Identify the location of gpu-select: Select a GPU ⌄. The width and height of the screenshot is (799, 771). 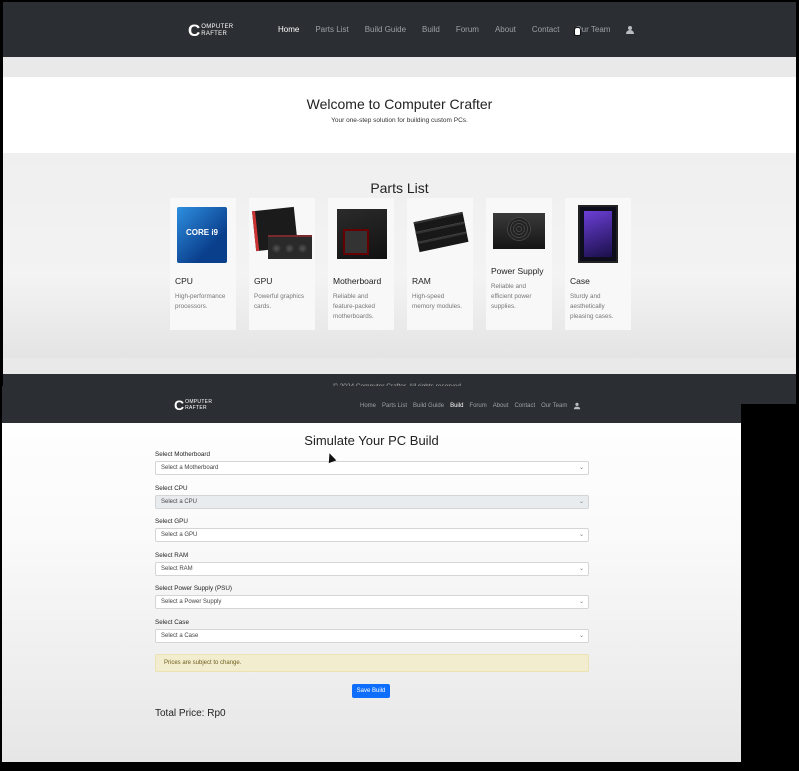
(372, 535).